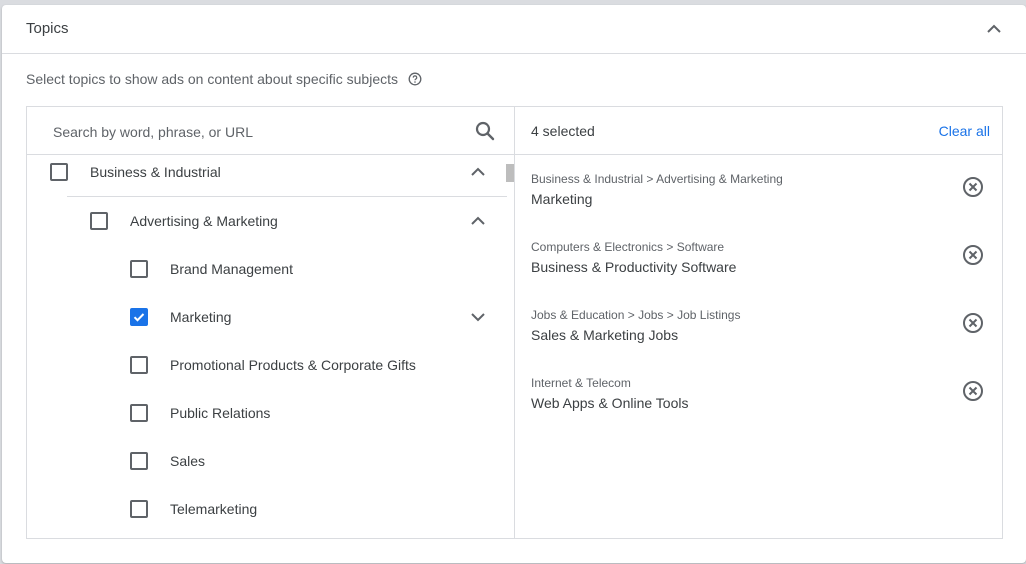  I want to click on tree-item-label: Sales, so click(188, 461).